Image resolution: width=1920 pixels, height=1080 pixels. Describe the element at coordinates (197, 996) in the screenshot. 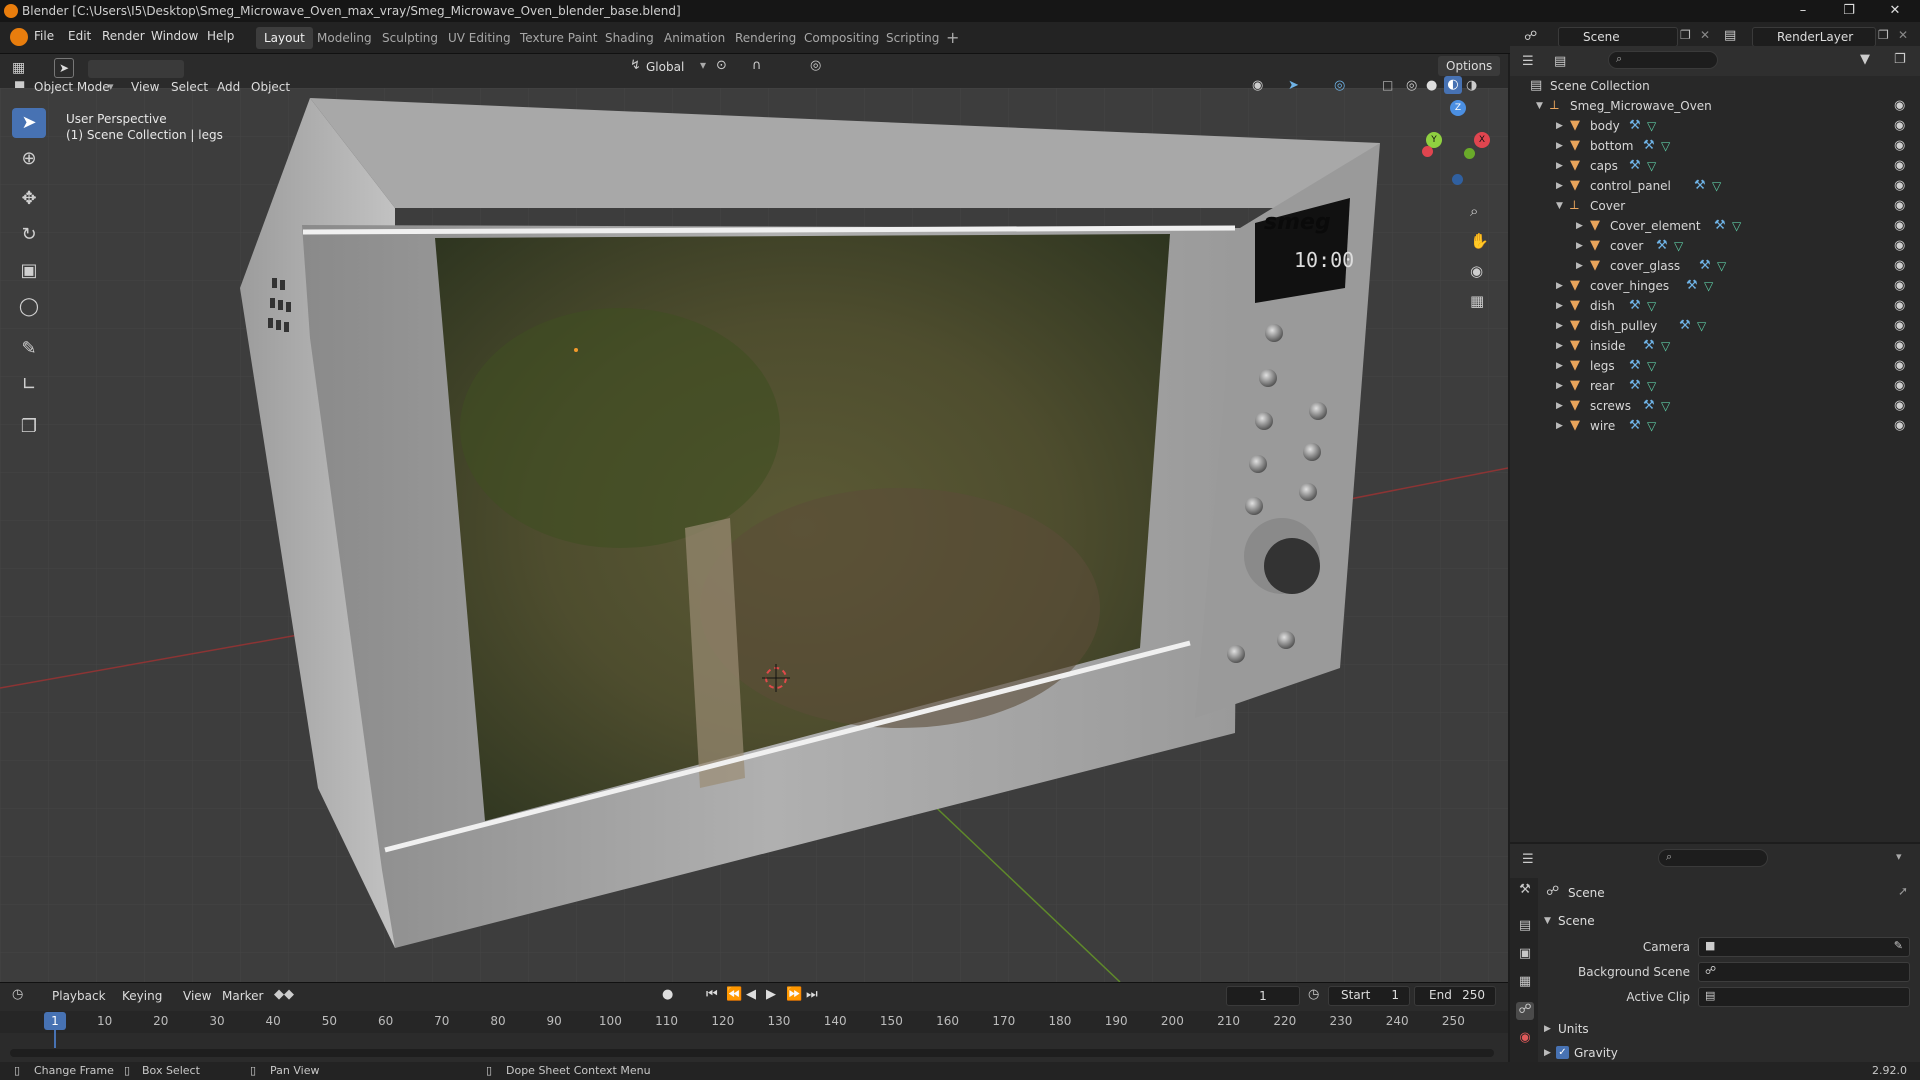

I see `menu-timeline-view: View` at that location.